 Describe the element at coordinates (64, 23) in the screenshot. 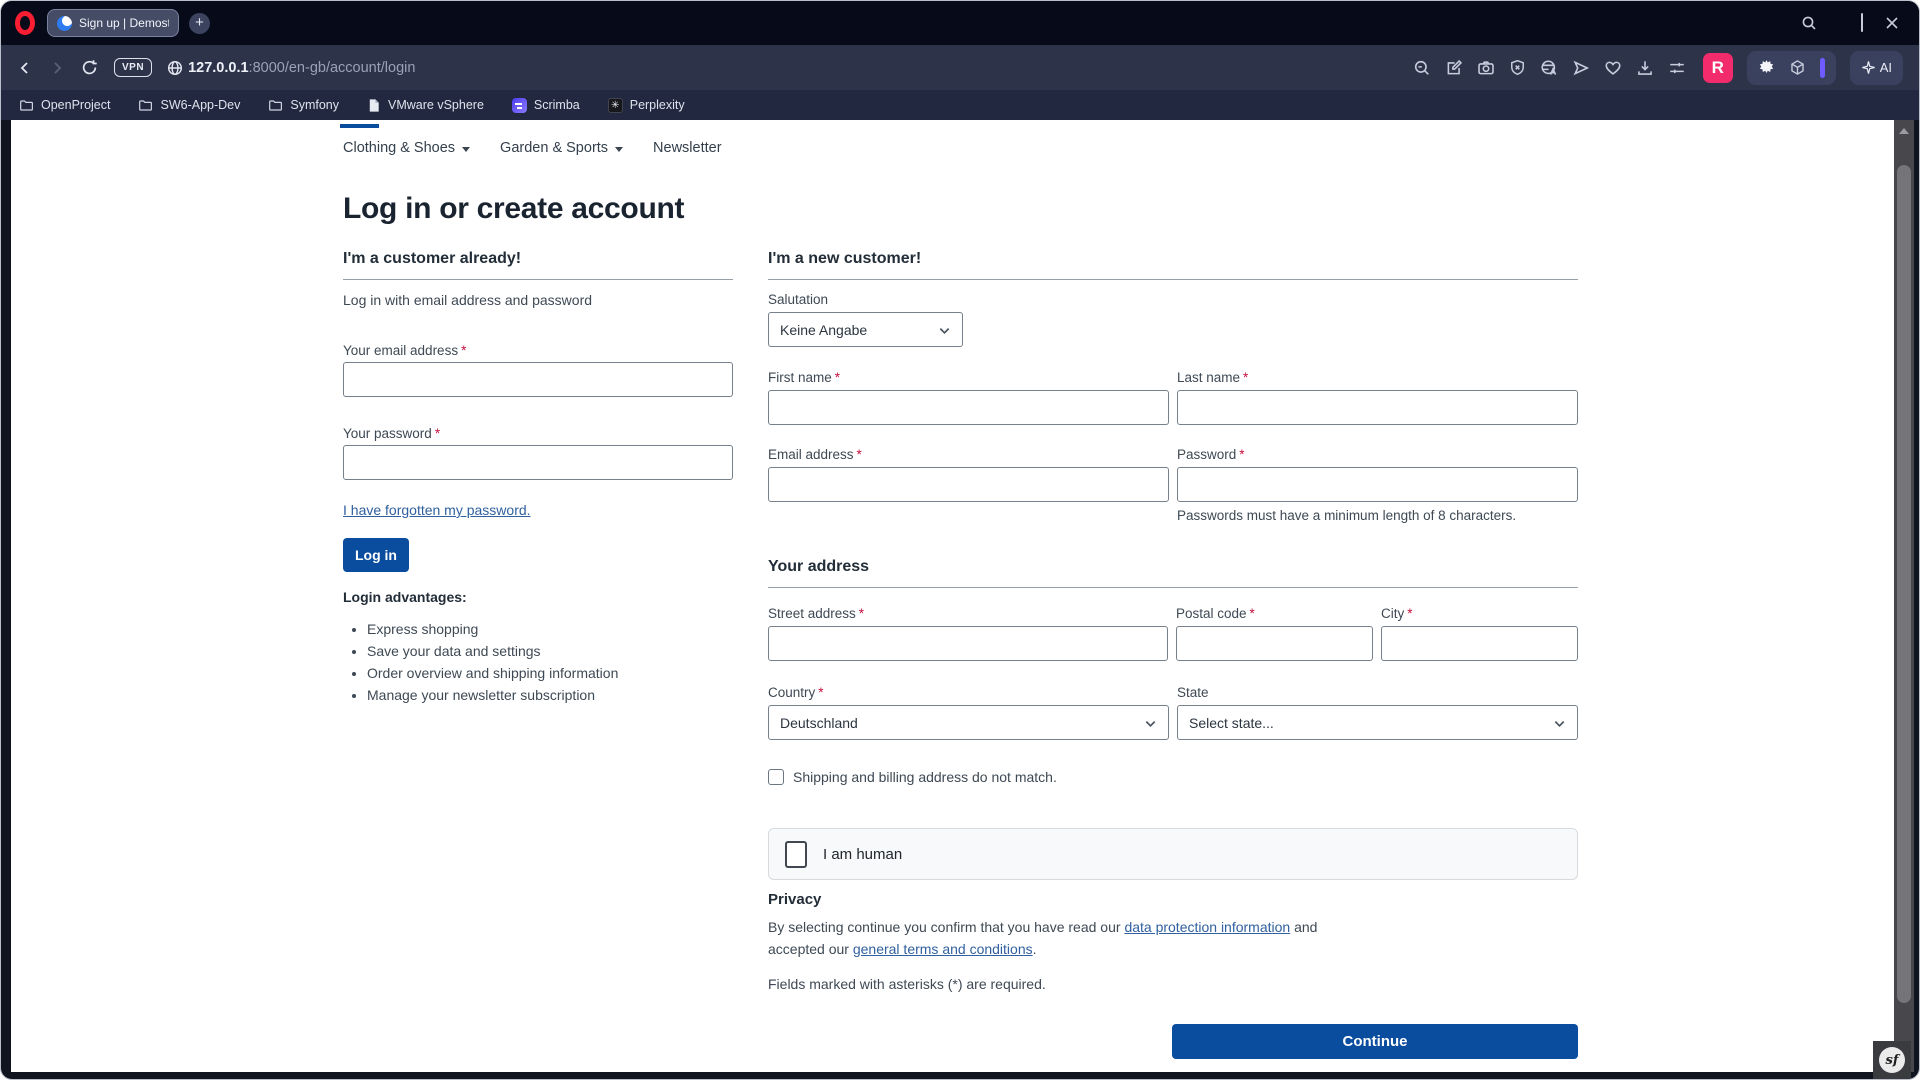

I see `shopware-favicon-icon` at that location.